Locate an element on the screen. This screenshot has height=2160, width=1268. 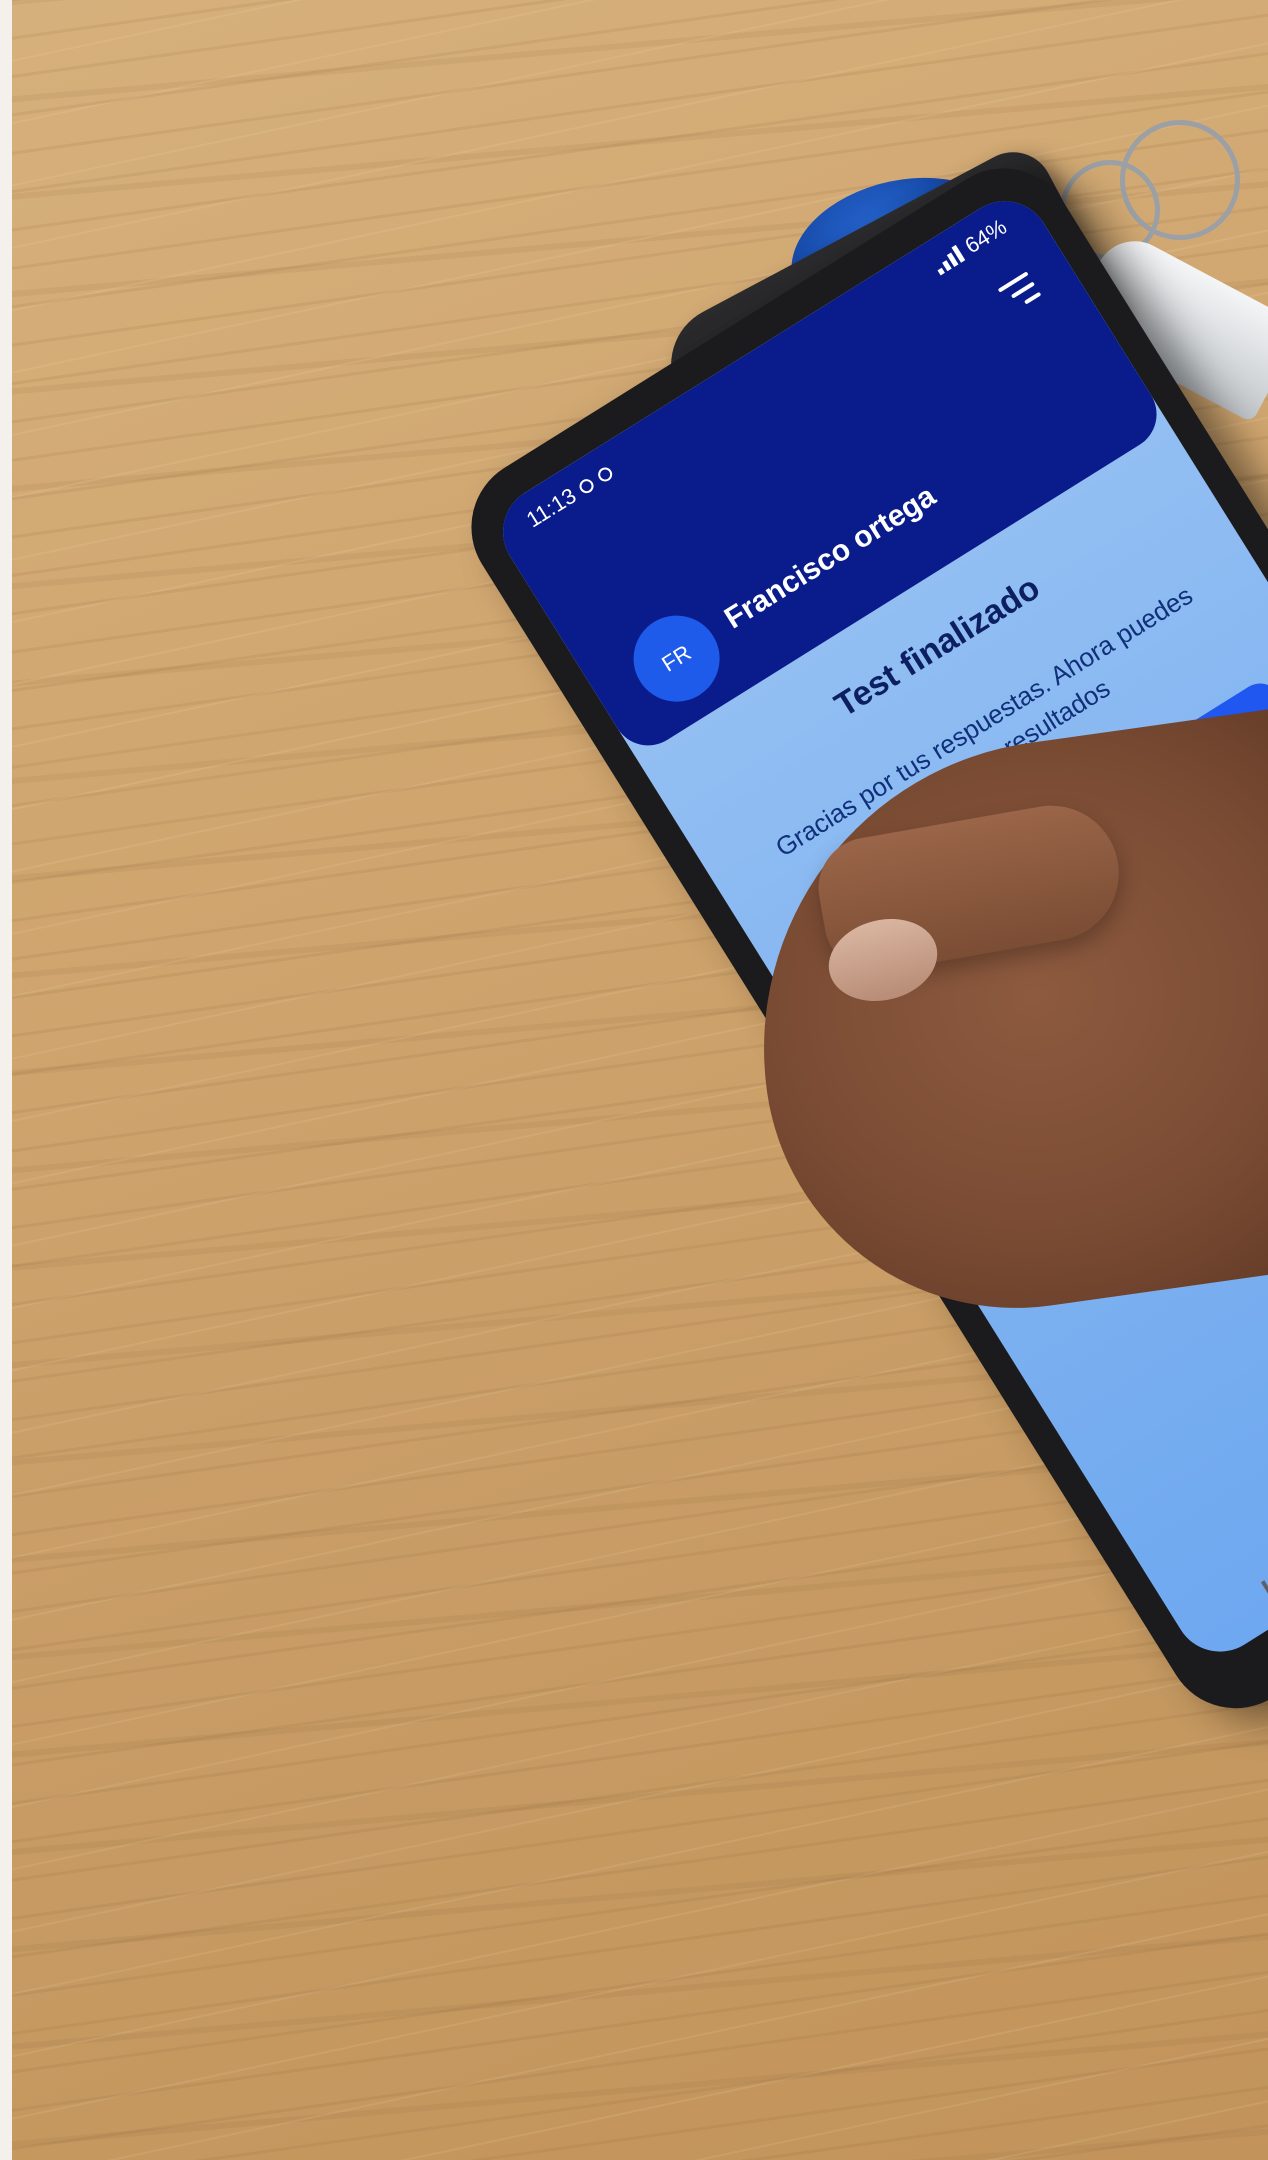
avatar-initials: FR is located at coordinates (676, 658).